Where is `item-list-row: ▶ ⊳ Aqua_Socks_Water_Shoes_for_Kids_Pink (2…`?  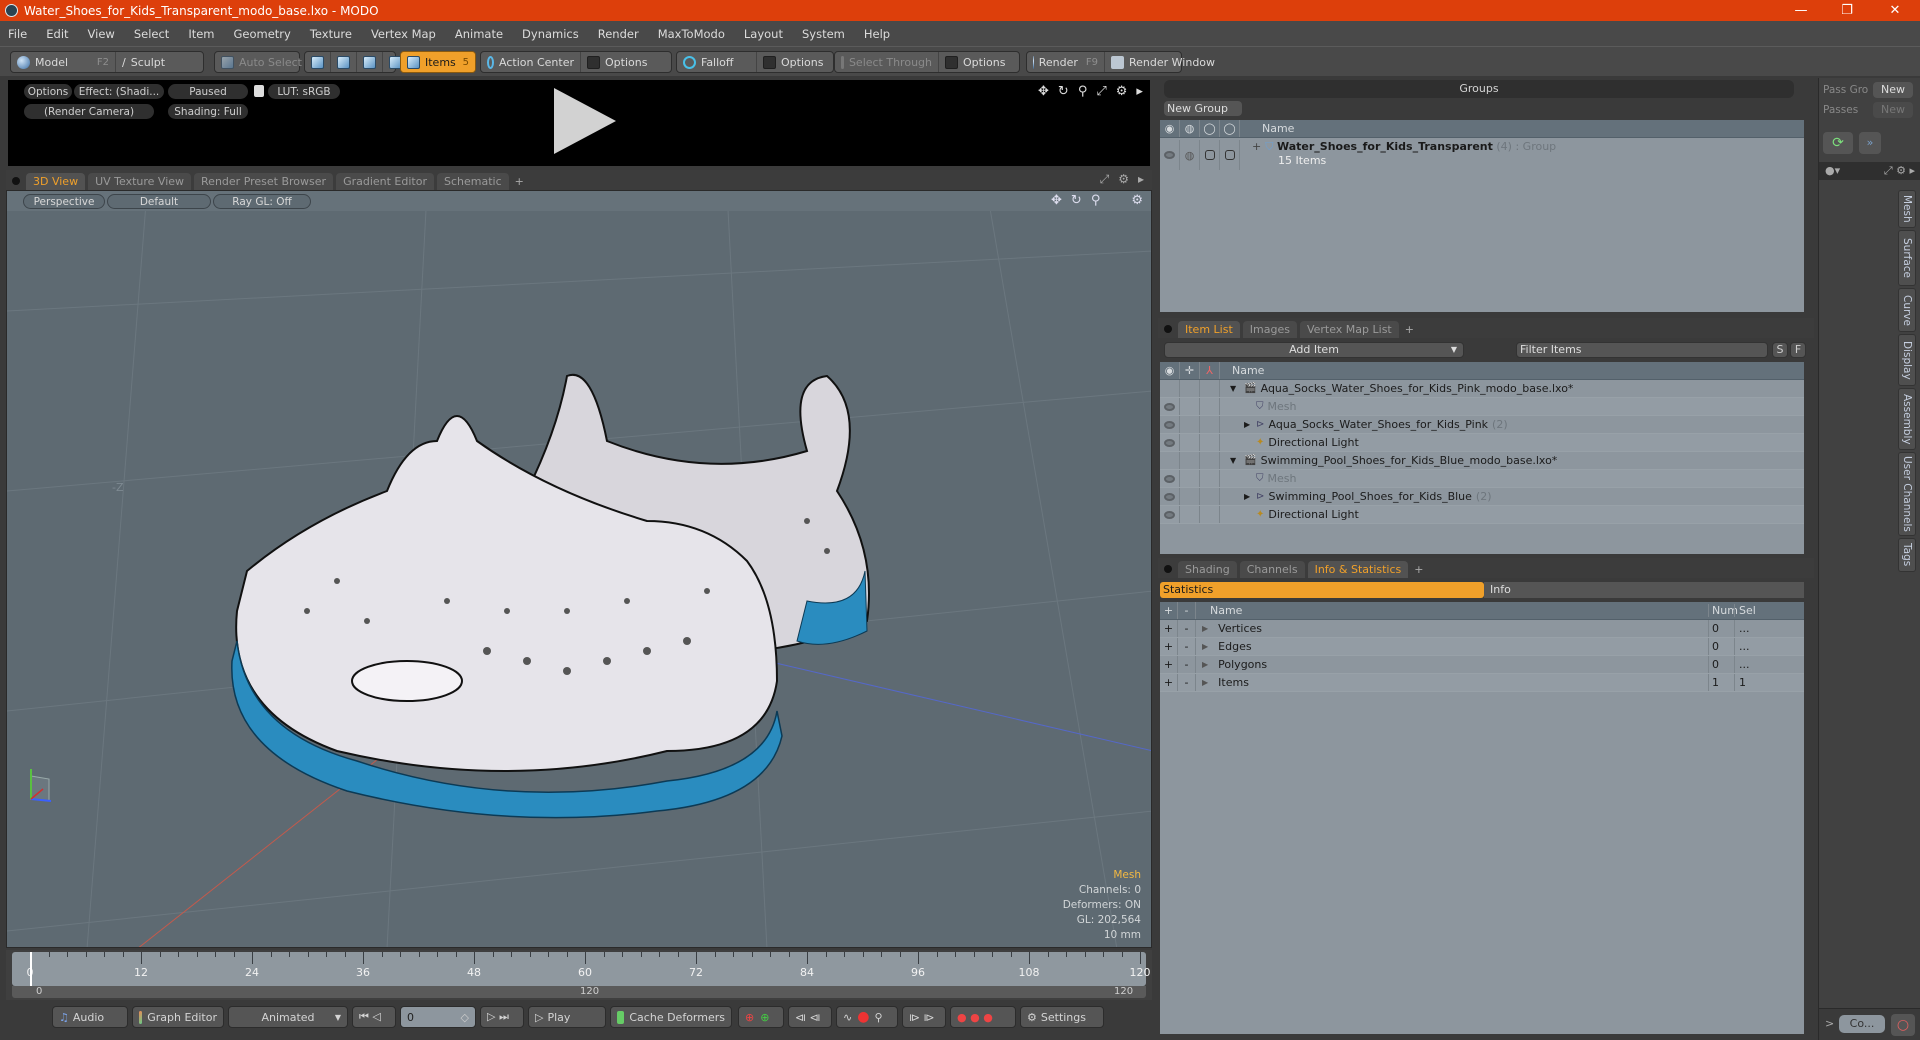
item-list-row: ▶ ⊳ Aqua_Socks_Water_Shoes_for_Kids_Pink (2… is located at coordinates (1482, 425).